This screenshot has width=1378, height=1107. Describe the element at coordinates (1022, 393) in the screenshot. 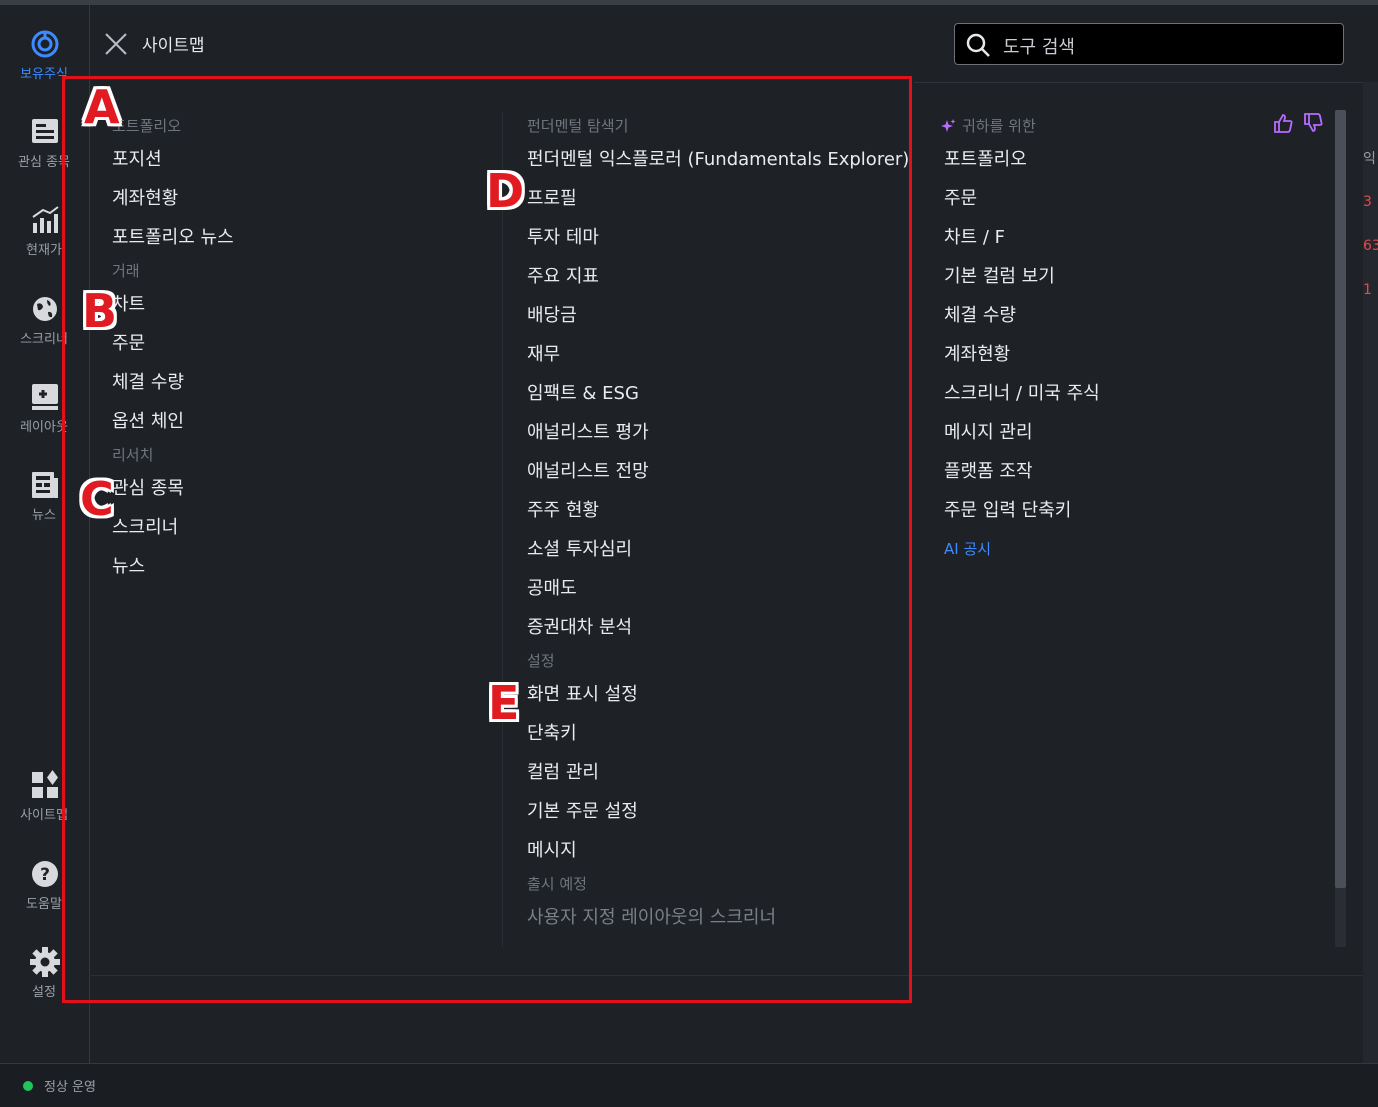

I see `sitemap-link-screener-us-stocks: 스크리너 / 미국 주식` at that location.